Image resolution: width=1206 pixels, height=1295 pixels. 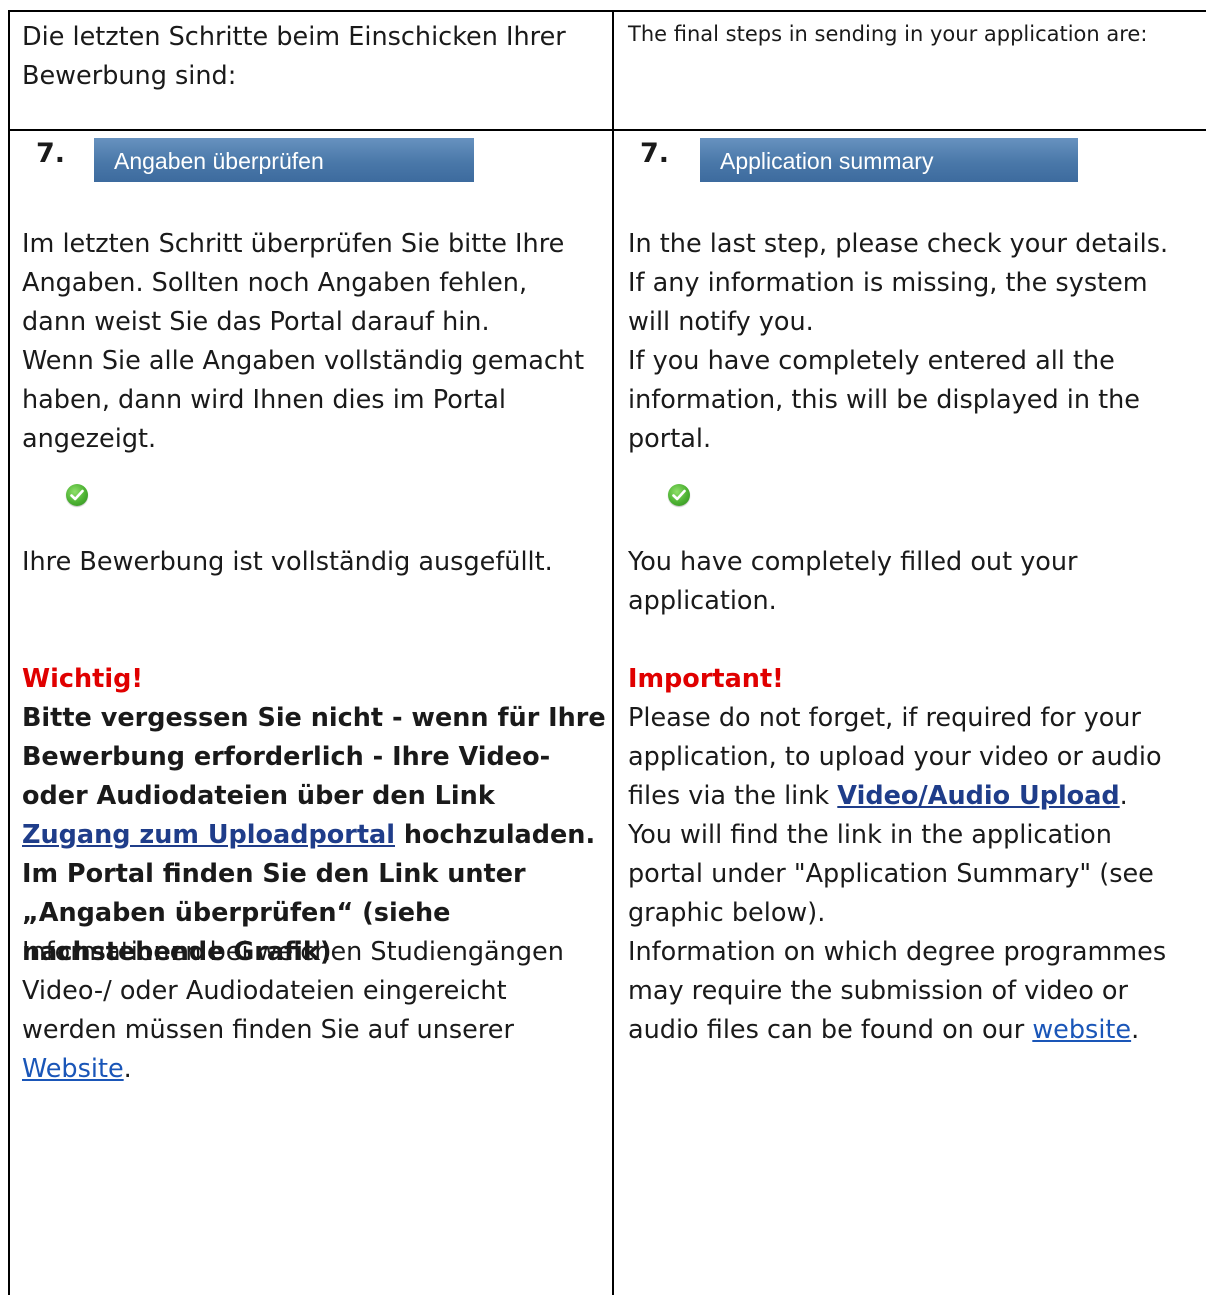 I want to click on upload-portal-link: Zugang zum Uploadportal, so click(x=208, y=835).